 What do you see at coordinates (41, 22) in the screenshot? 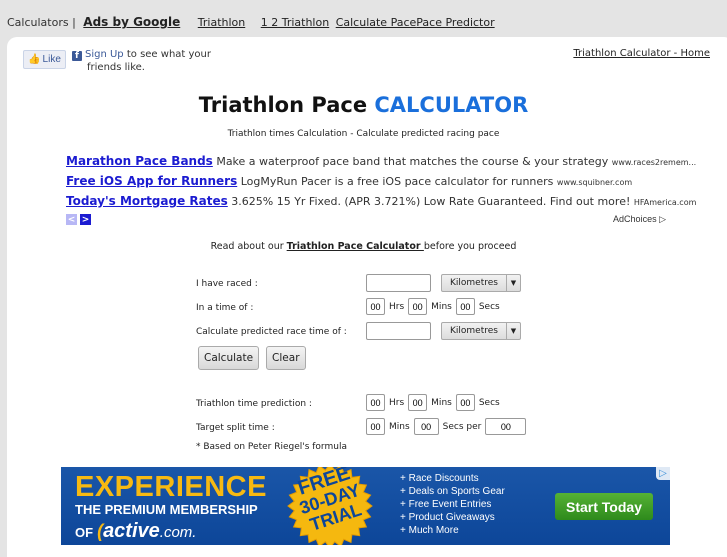
I see `calculators-label: Calculators |` at bounding box center [41, 22].